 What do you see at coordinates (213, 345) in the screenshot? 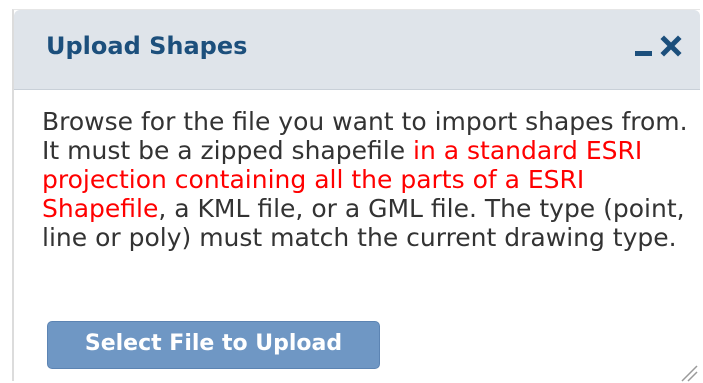
I see `select-file-button: Select File to Upload` at bounding box center [213, 345].